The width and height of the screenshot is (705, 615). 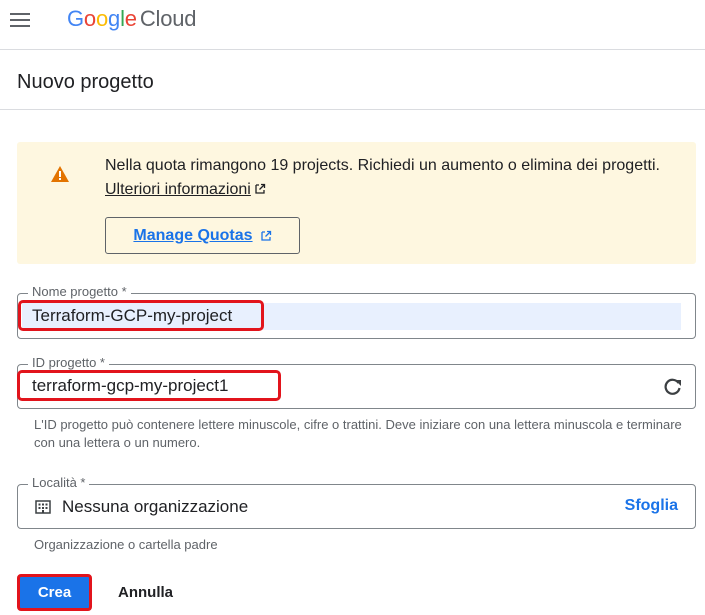 I want to click on location-helper-text: Organizzazione o cartella padre, so click(x=126, y=544).